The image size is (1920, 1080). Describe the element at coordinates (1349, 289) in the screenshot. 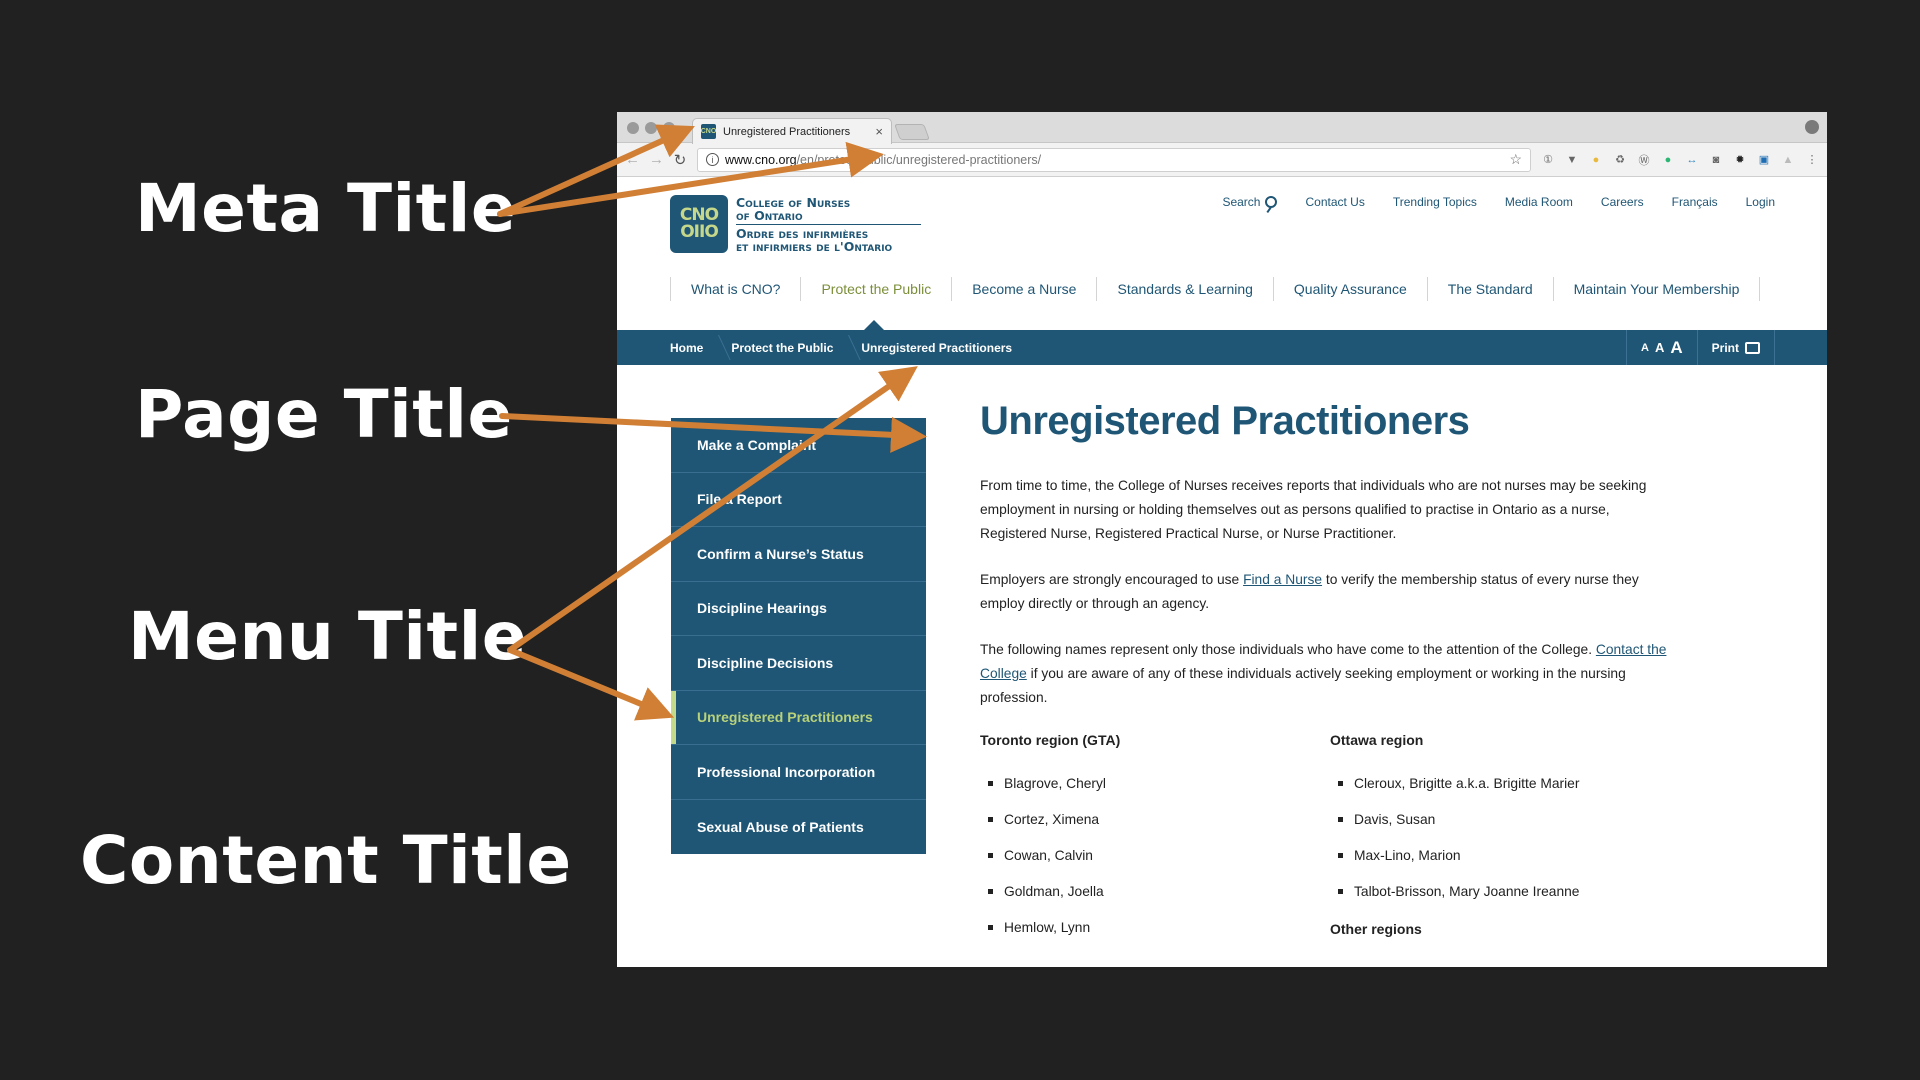

I see `nav-quality-assurance: Quality Assurance` at that location.